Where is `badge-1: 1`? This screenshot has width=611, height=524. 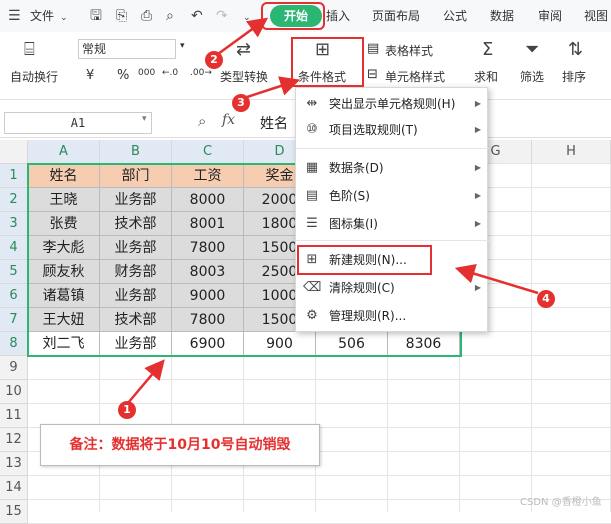
badge-1: 1 is located at coordinates (127, 410).